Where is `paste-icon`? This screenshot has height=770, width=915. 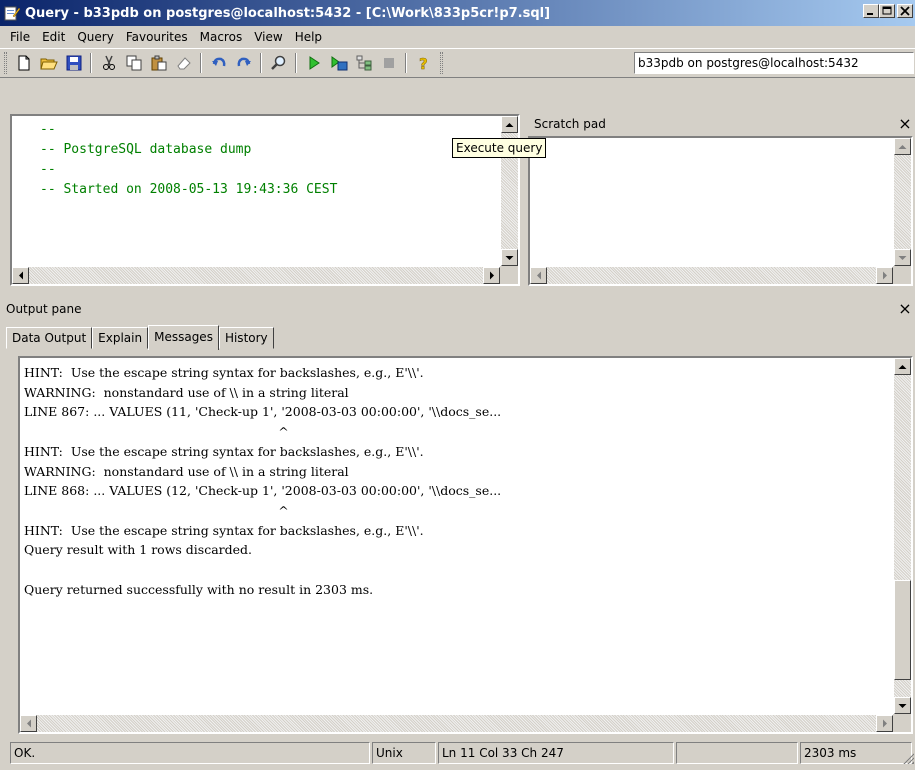 paste-icon is located at coordinates (158, 63).